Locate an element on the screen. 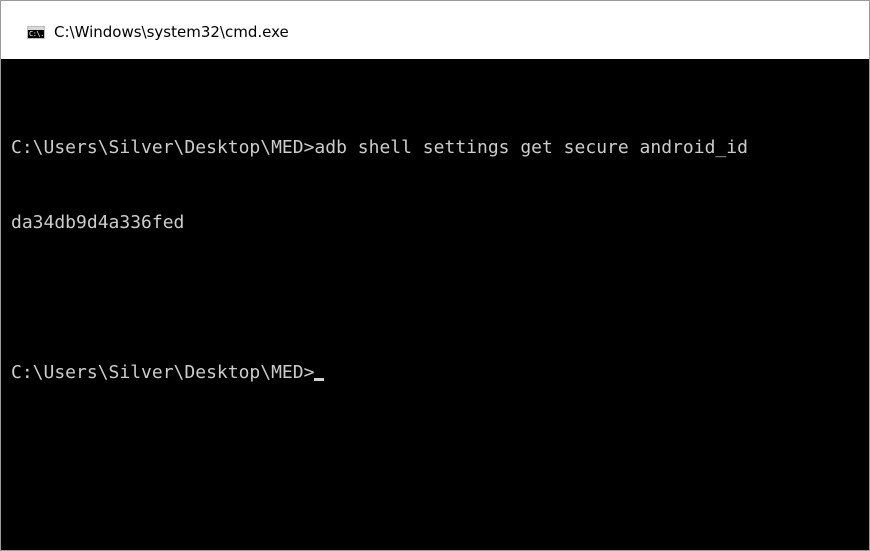 The height and width of the screenshot is (551, 870). window-title: C:\Windows\system32\cmd.exe is located at coordinates (171, 32).